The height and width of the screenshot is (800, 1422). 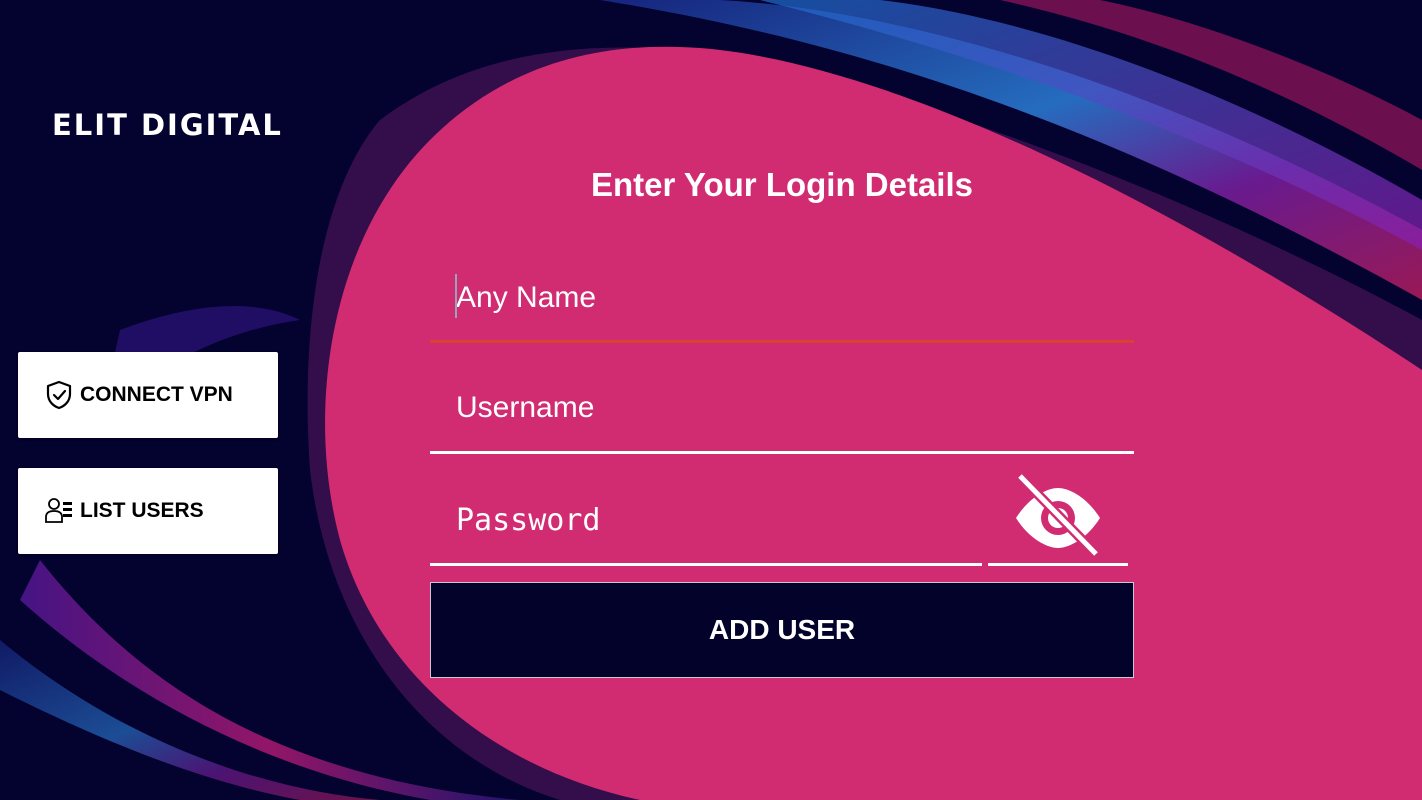 I want to click on eye-slash-icon, so click(x=1059, y=517).